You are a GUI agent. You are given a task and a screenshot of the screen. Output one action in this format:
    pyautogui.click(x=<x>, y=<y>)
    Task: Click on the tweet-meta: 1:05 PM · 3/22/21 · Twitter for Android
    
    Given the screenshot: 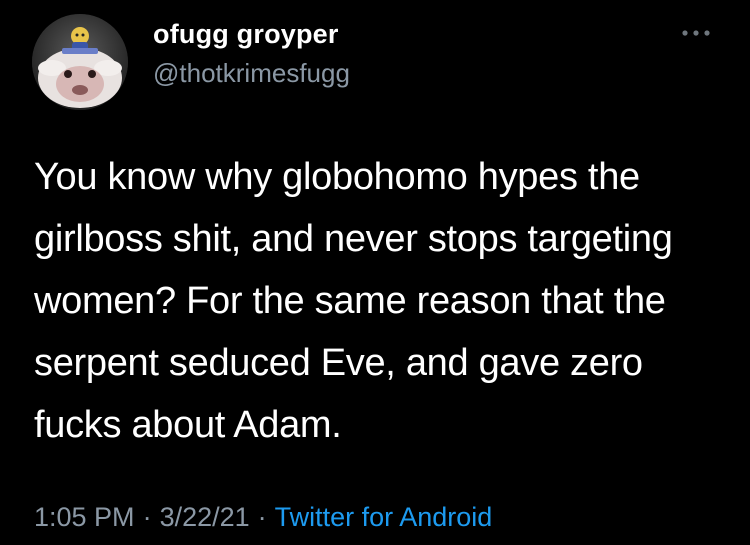 What is the action you would take?
    pyautogui.click(x=263, y=517)
    